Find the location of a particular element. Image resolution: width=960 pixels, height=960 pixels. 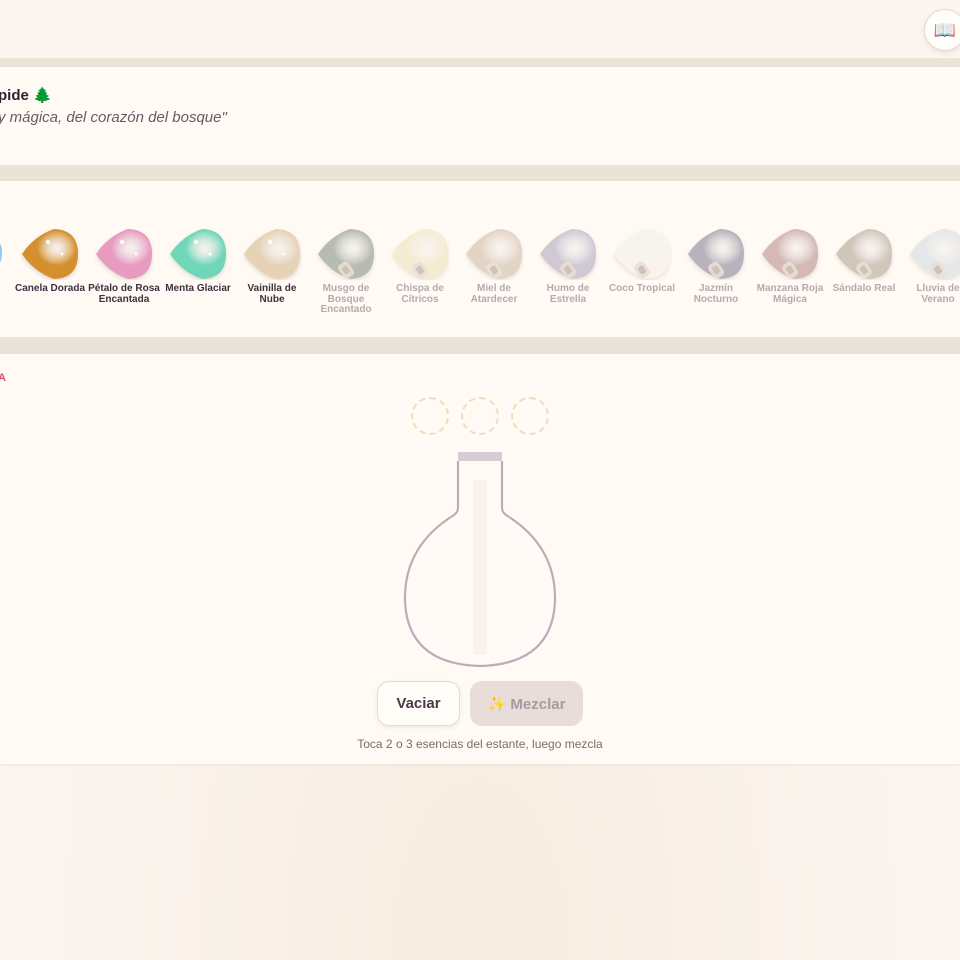

essence-label: Pétalo de Rosa Encantada is located at coordinates (124, 294).